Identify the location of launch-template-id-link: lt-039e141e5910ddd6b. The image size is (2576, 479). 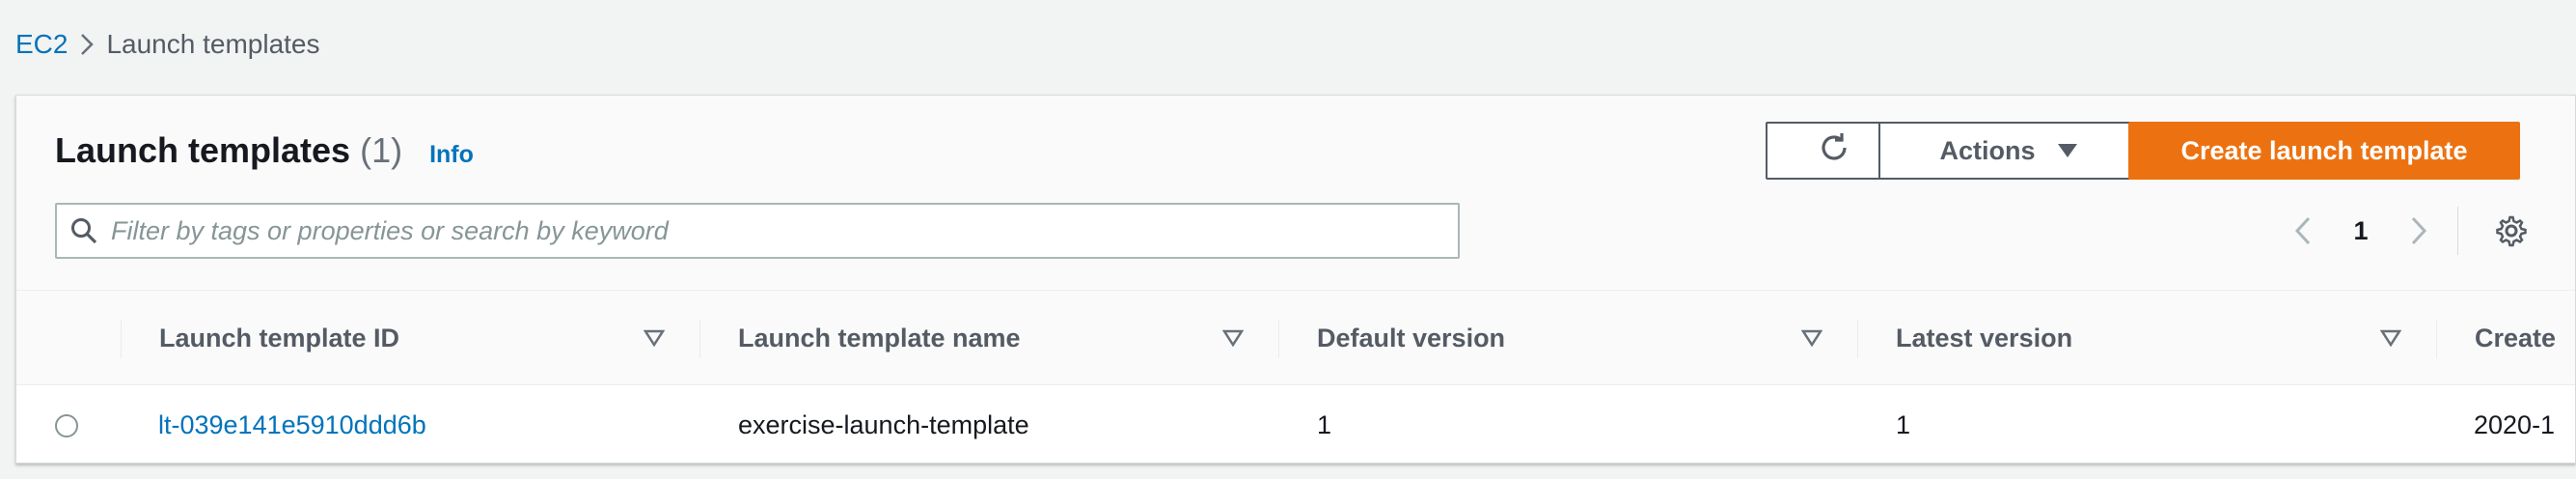
(292, 424).